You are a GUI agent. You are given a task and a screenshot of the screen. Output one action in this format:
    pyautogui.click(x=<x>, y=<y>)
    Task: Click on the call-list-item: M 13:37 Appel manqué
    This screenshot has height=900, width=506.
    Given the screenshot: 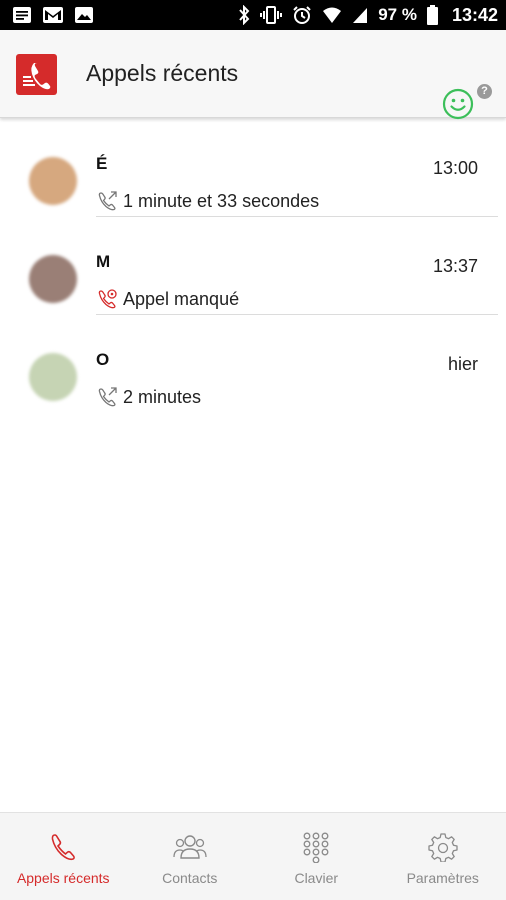 What is the action you would take?
    pyautogui.click(x=253, y=266)
    